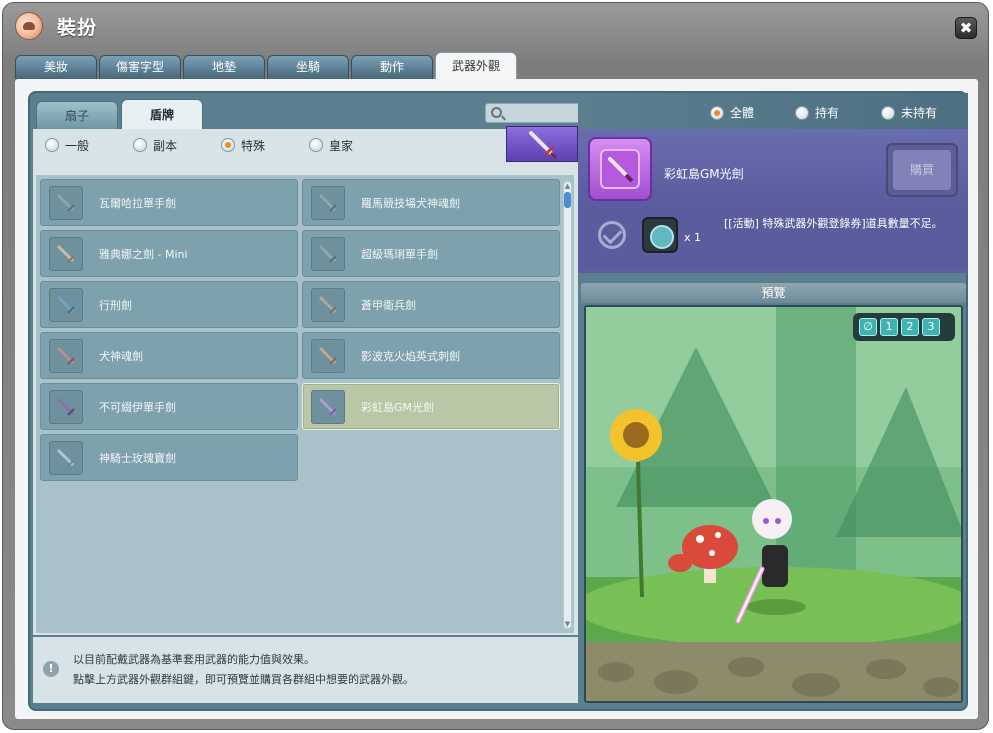 This screenshot has width=993, height=733. I want to click on item-name: 行刑劍, so click(115, 305).